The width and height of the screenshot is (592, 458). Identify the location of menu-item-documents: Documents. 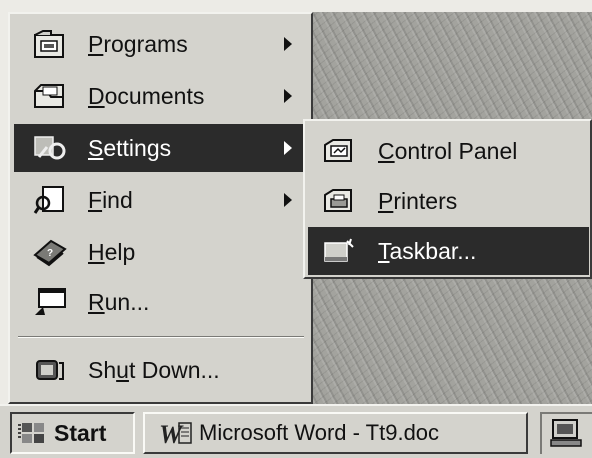
(160, 96).